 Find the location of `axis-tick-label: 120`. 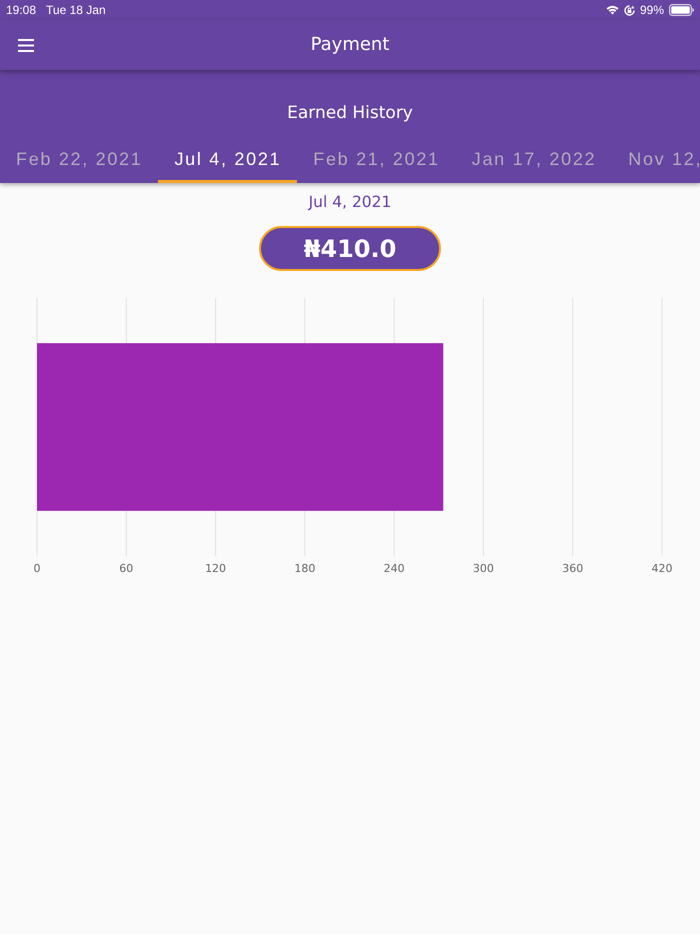

axis-tick-label: 120 is located at coordinates (215, 568).